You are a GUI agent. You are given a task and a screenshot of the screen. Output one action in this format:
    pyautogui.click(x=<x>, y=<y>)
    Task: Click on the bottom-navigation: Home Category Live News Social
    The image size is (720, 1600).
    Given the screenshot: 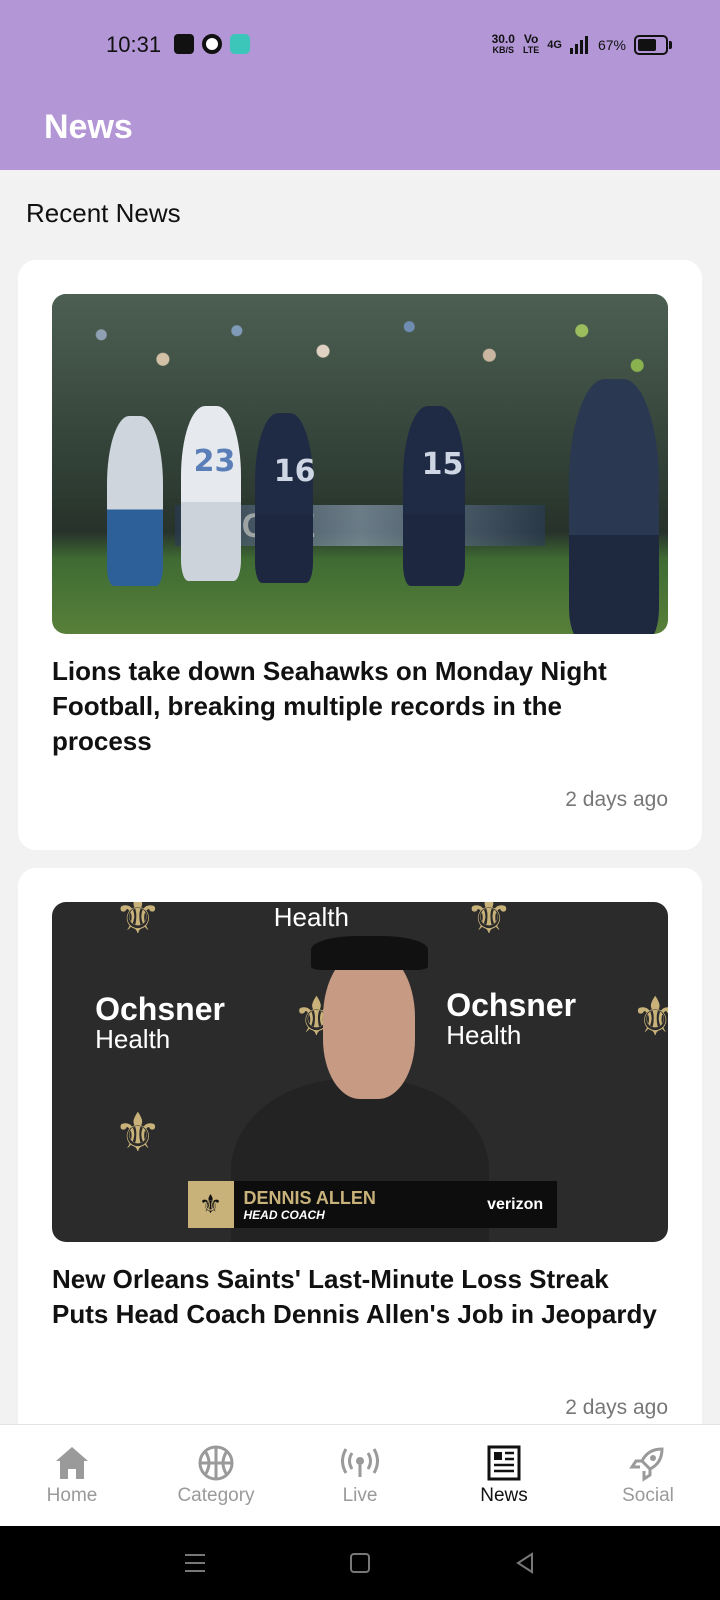 What is the action you would take?
    pyautogui.click(x=360, y=1475)
    